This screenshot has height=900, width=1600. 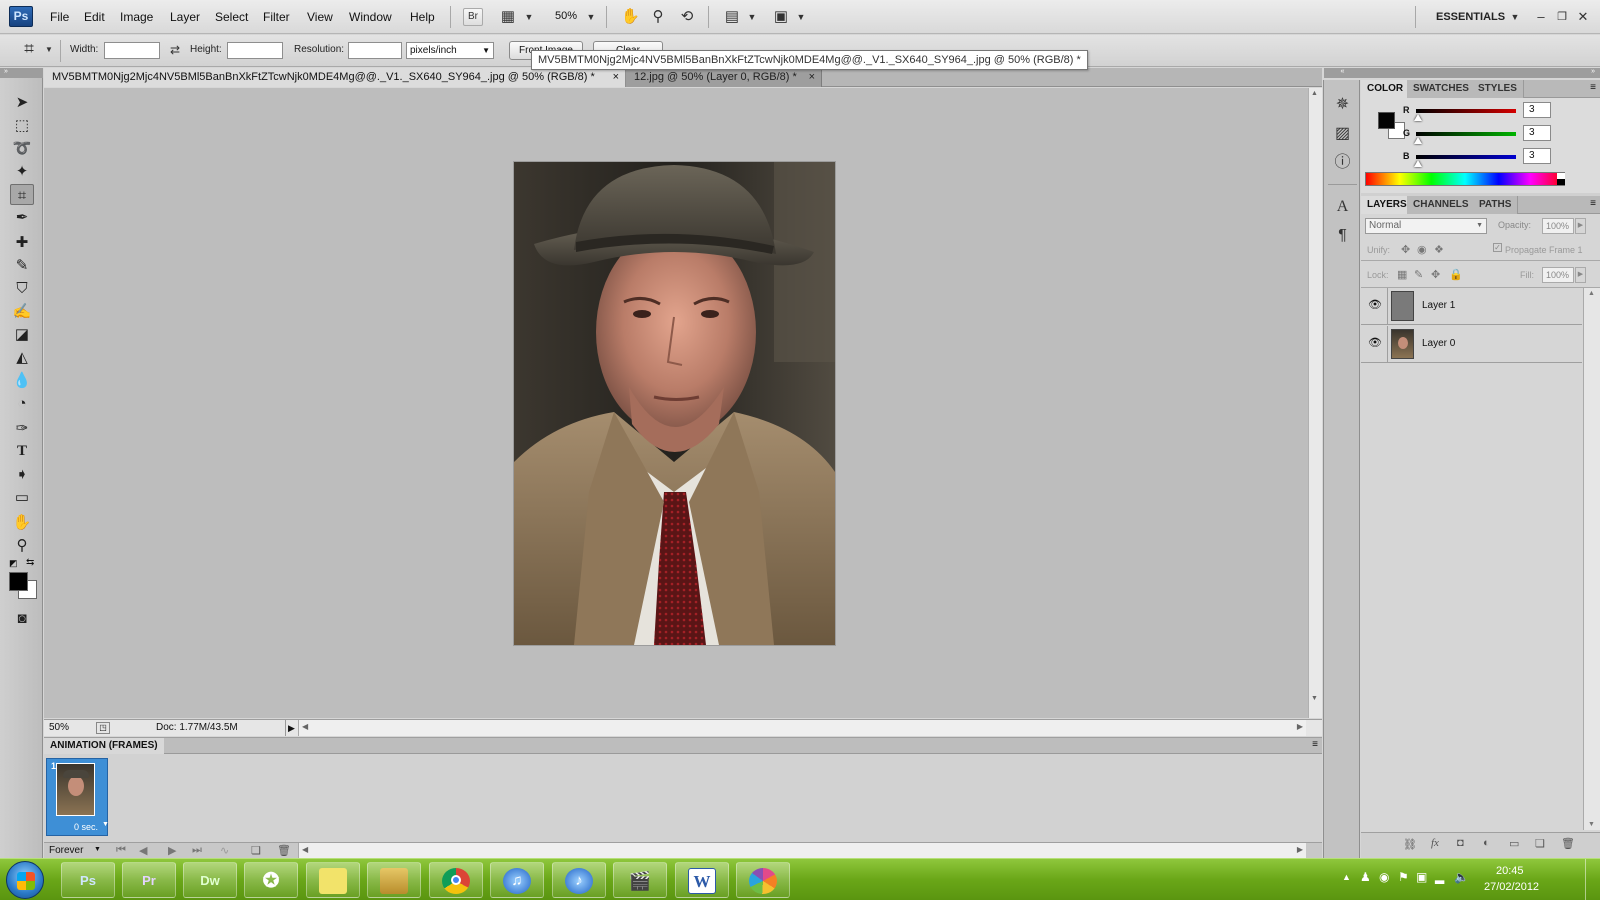 I want to click on vertical-scrollbar: ▲ ▼, so click(x=1315, y=403).